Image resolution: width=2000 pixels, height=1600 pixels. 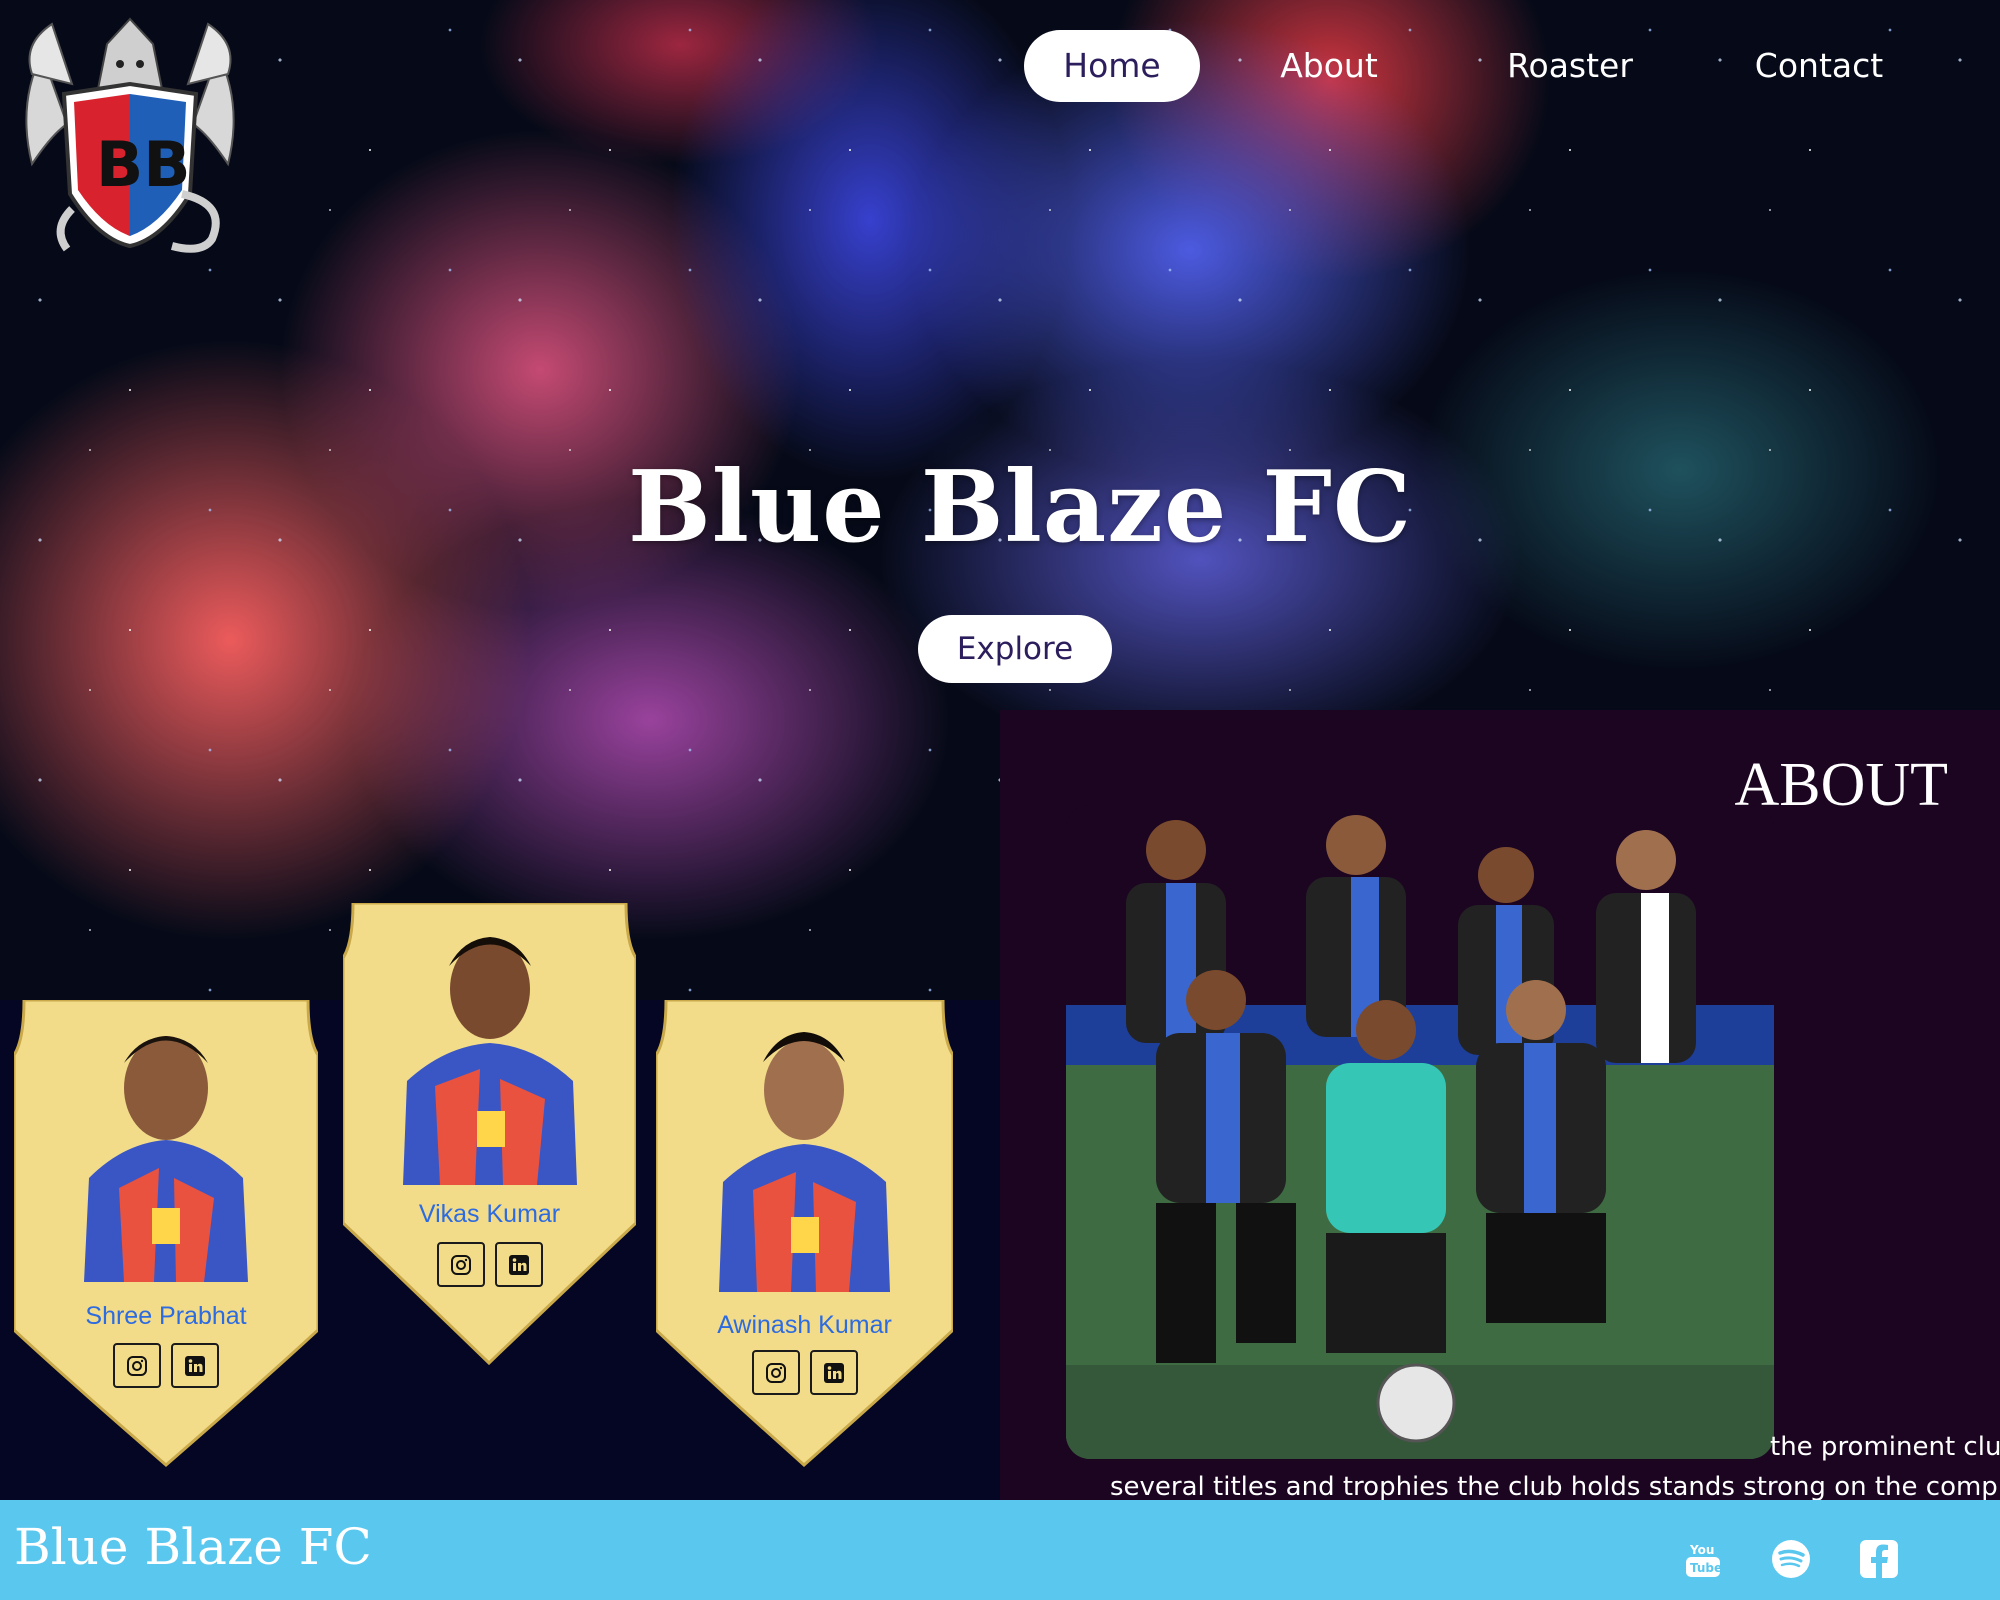 I want to click on nav-roaster: Roaster, so click(x=1570, y=66).